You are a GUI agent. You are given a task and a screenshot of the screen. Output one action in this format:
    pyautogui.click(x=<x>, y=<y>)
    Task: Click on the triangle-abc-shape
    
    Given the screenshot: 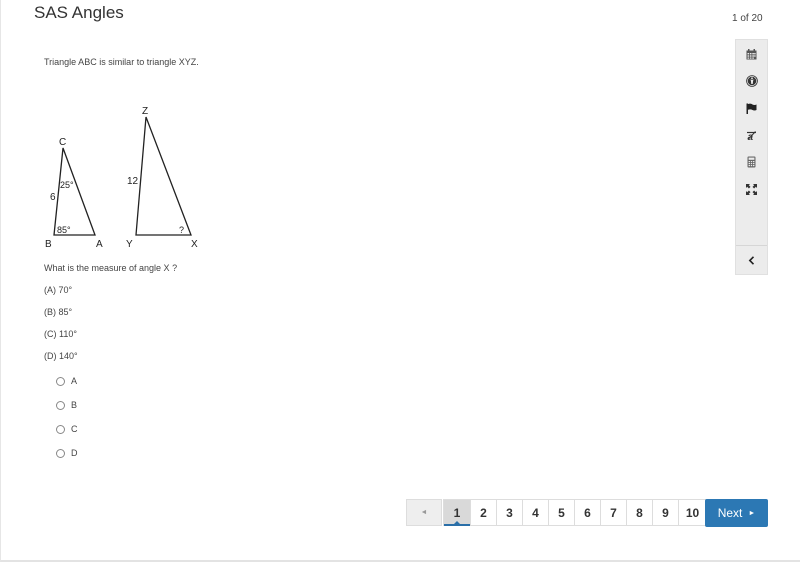 What is the action you would take?
    pyautogui.click(x=74, y=191)
    